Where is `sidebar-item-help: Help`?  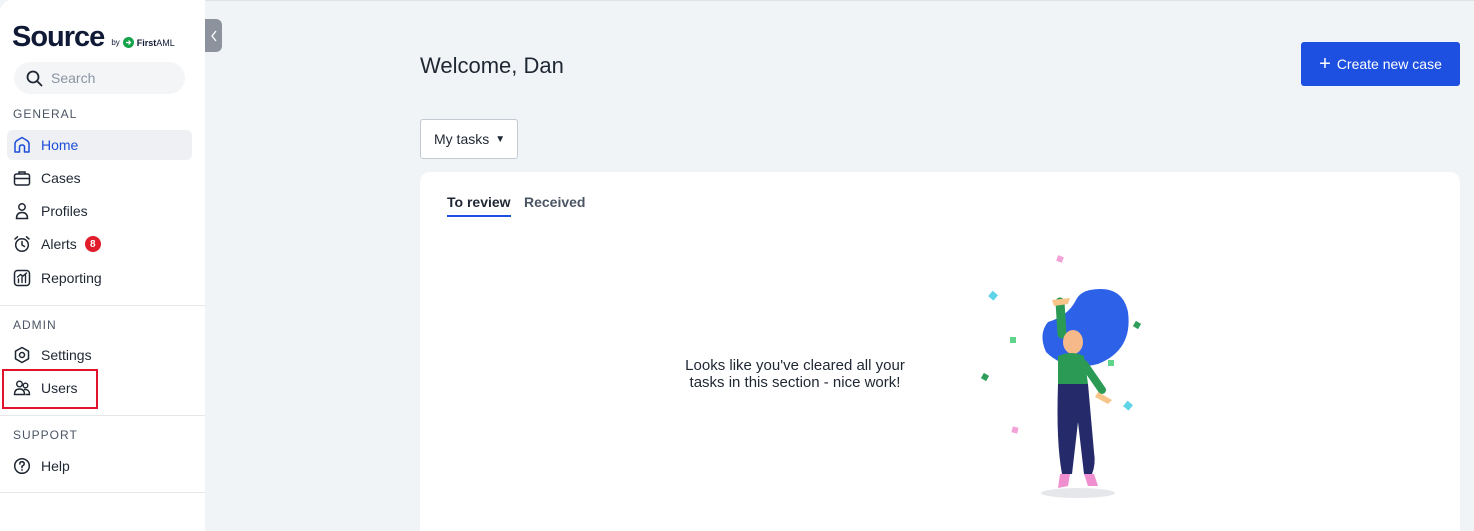
sidebar-item-help: Help is located at coordinates (99, 466).